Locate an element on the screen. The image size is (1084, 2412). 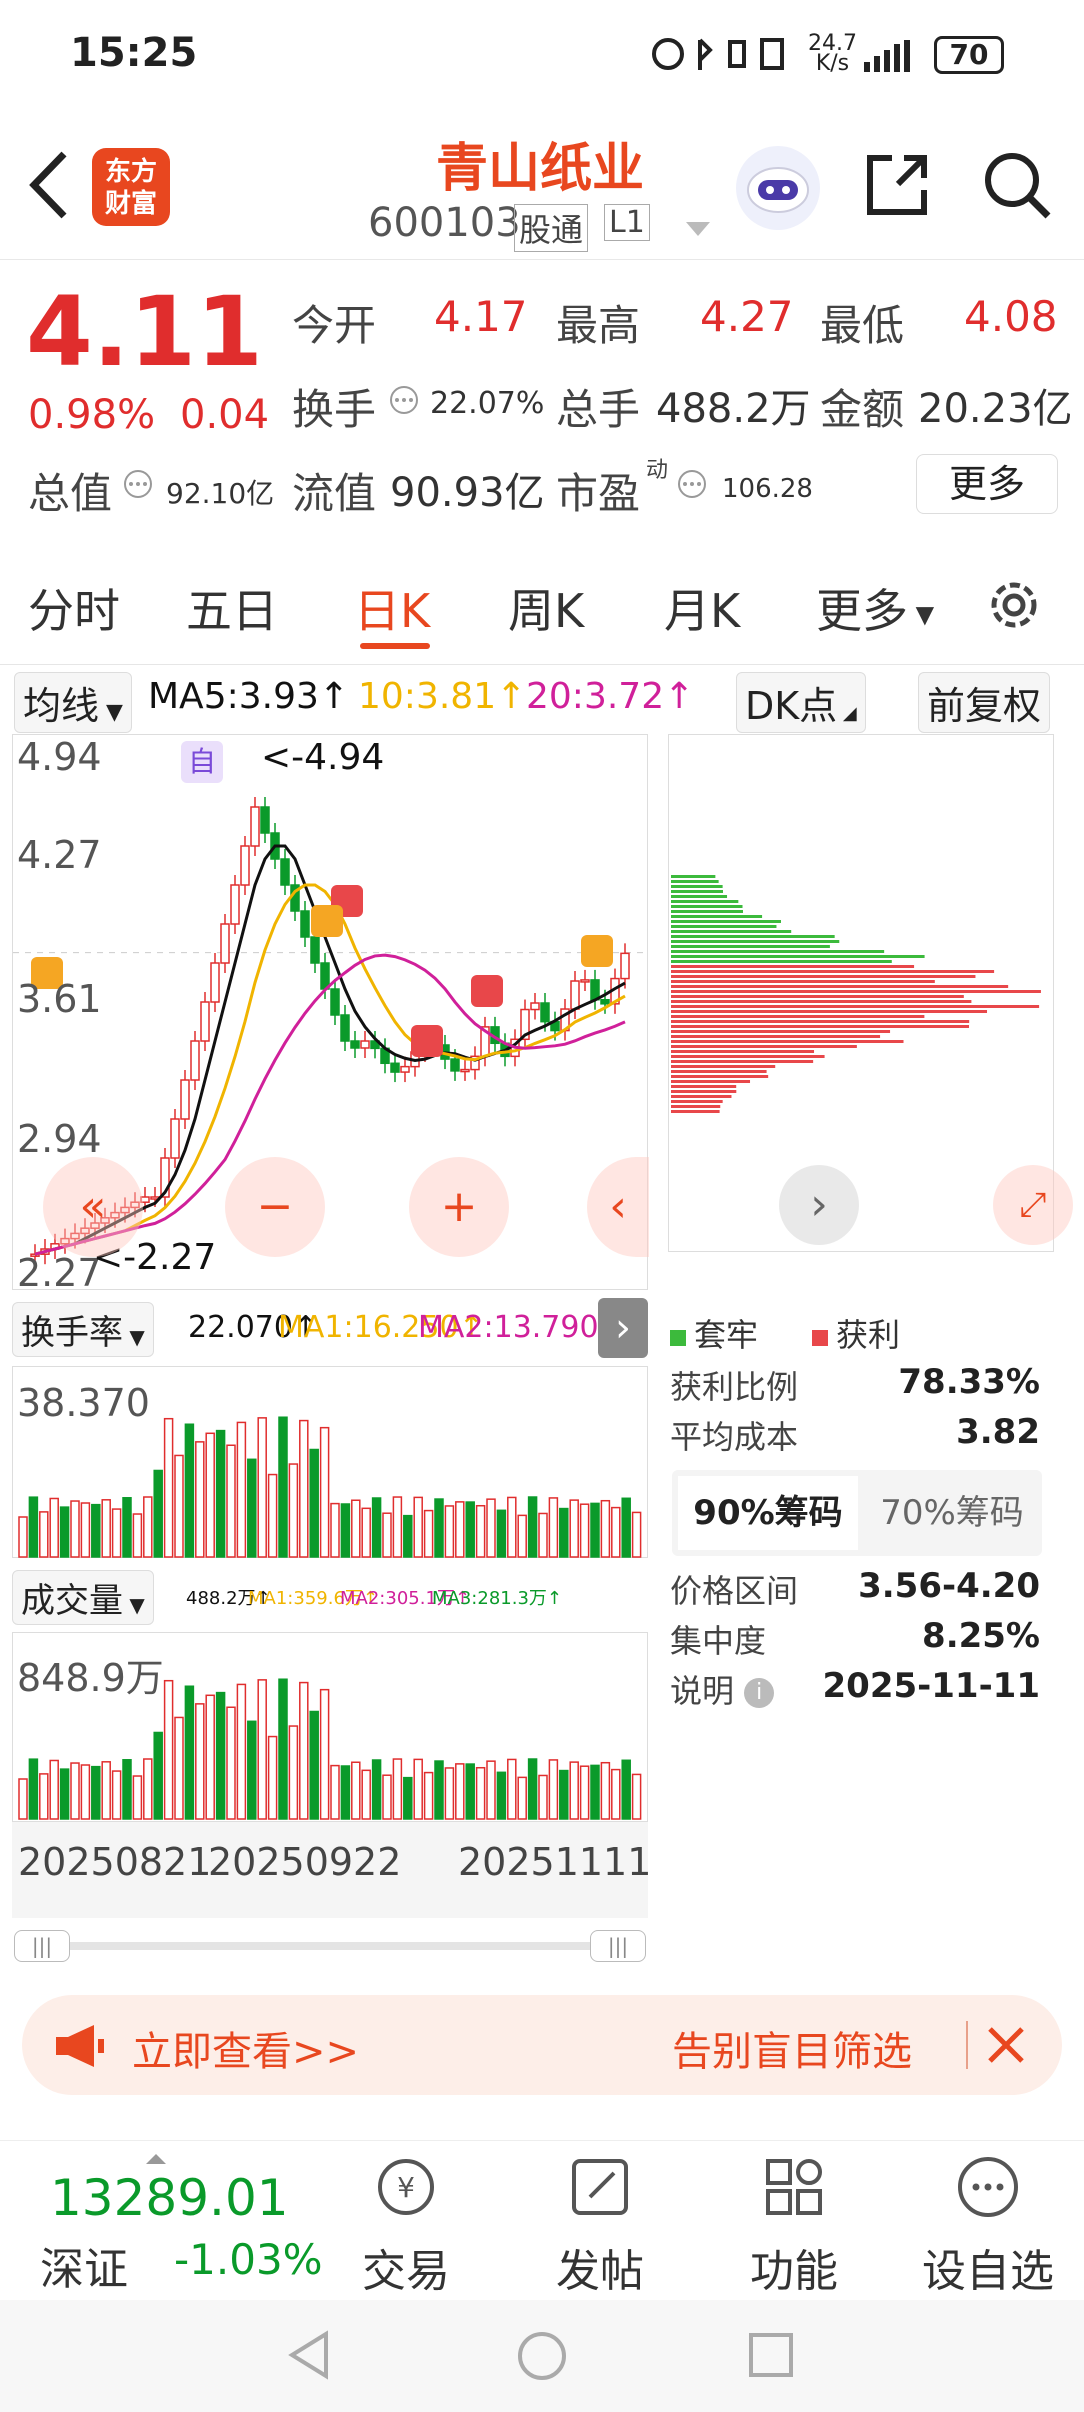
turnover-select: 换手率 ▼ is located at coordinates (83, 1329).